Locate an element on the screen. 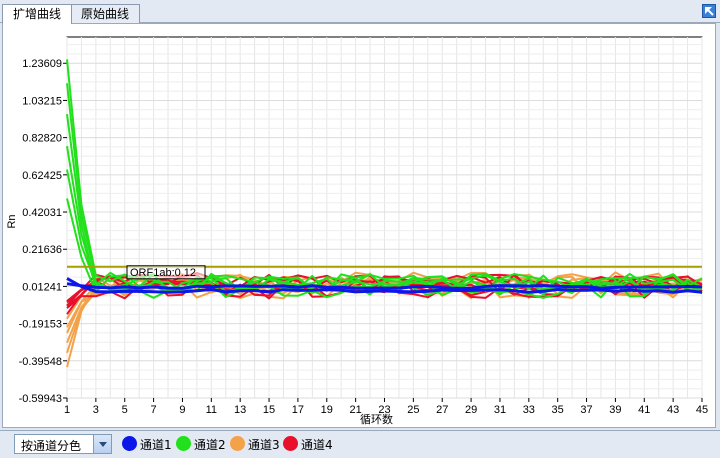 This screenshot has height=458, width=720. color-mode-select: 按通道分色 is located at coordinates (63, 444).